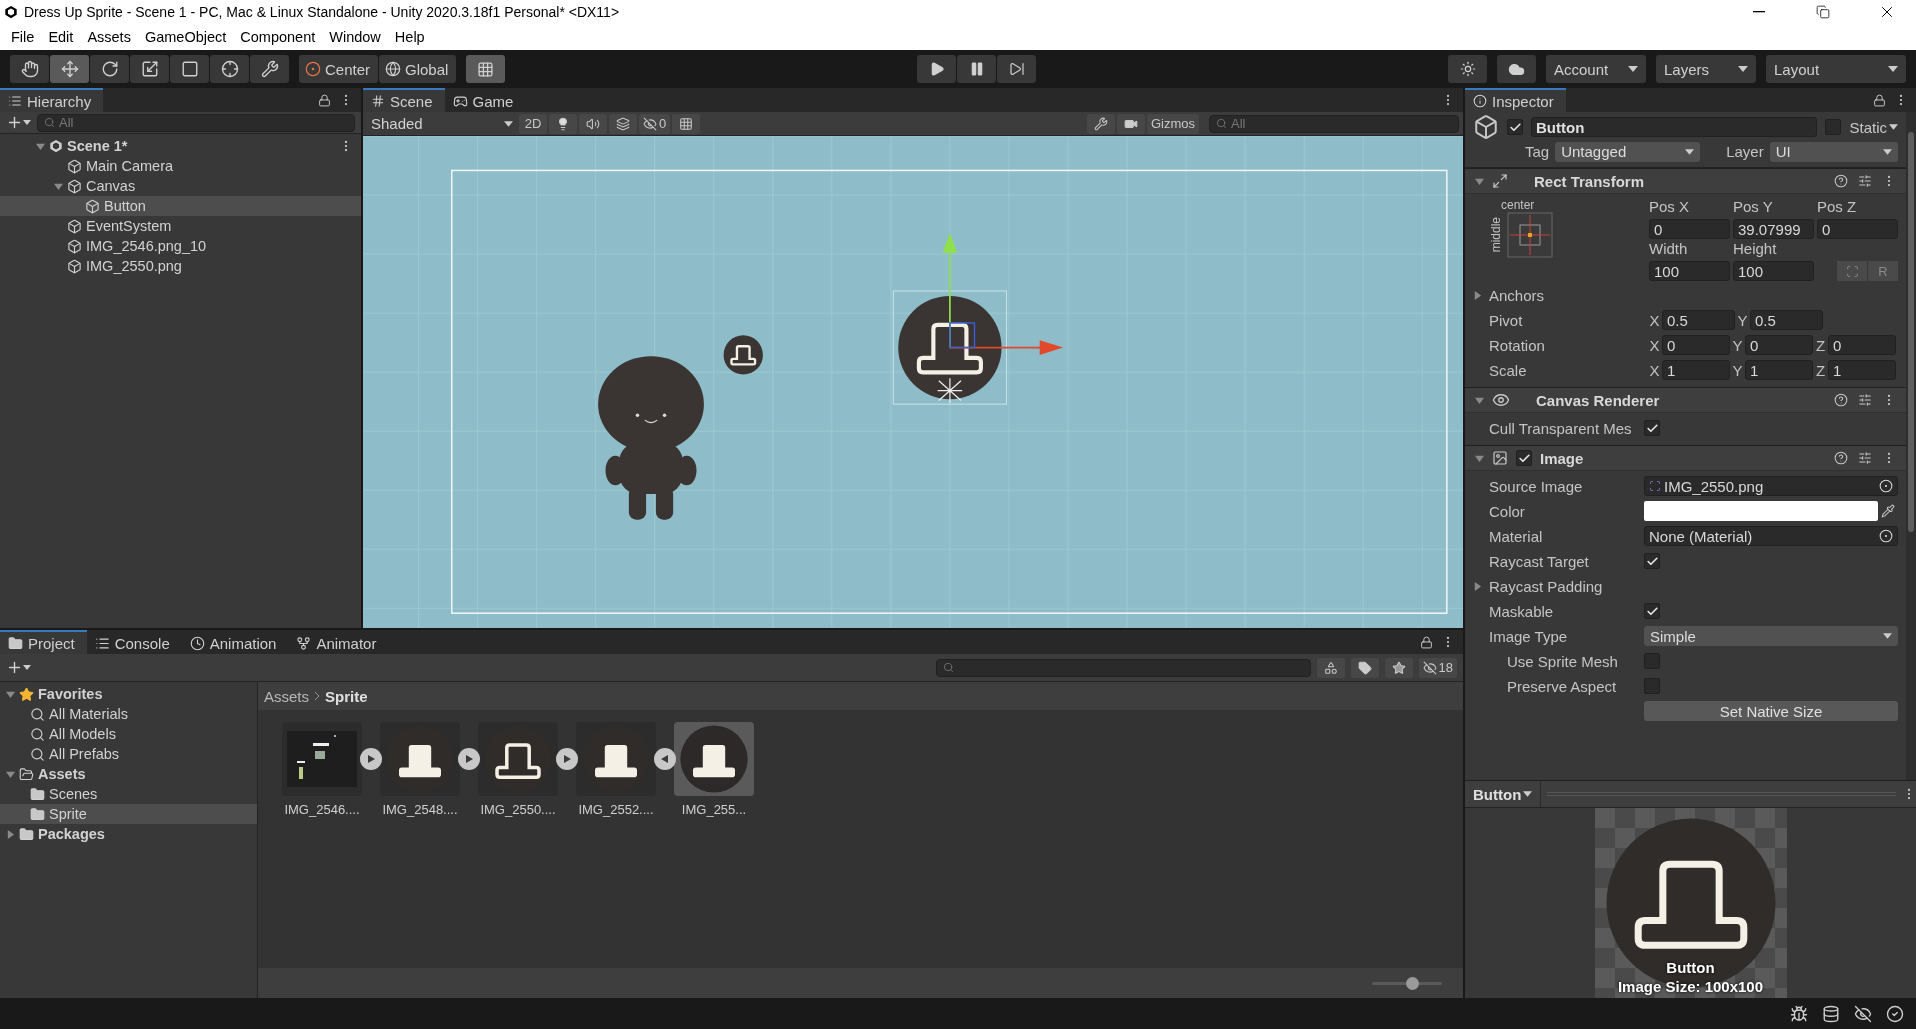 This screenshot has height=1029, width=1916. Describe the element at coordinates (1685, 181) in the screenshot. I see `component-header: Rect Transform` at that location.